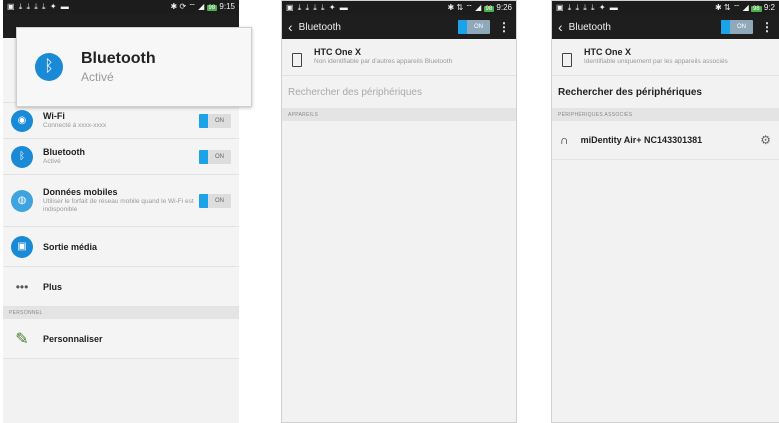  I want to click on wifi-toggle: ON, so click(215, 120).